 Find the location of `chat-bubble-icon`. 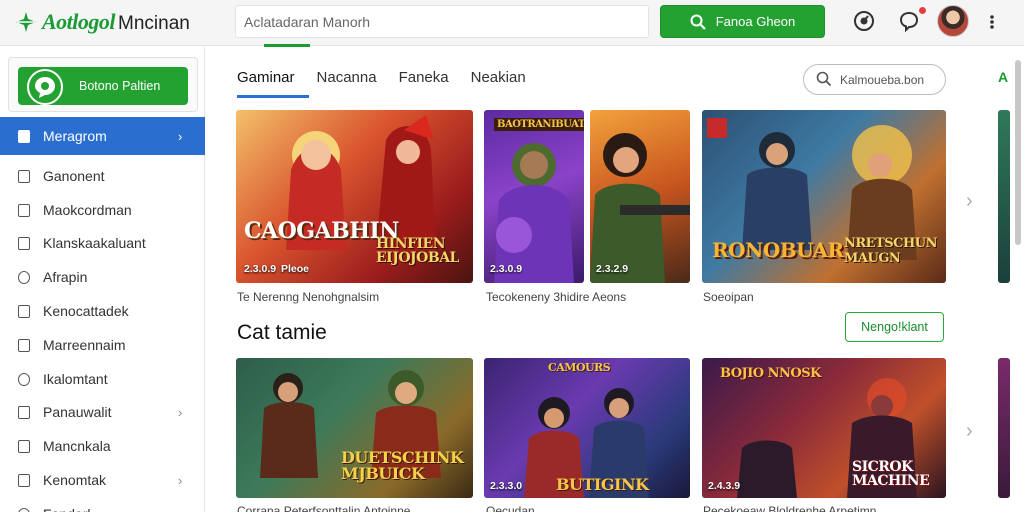

chat-bubble-icon is located at coordinates (909, 21).